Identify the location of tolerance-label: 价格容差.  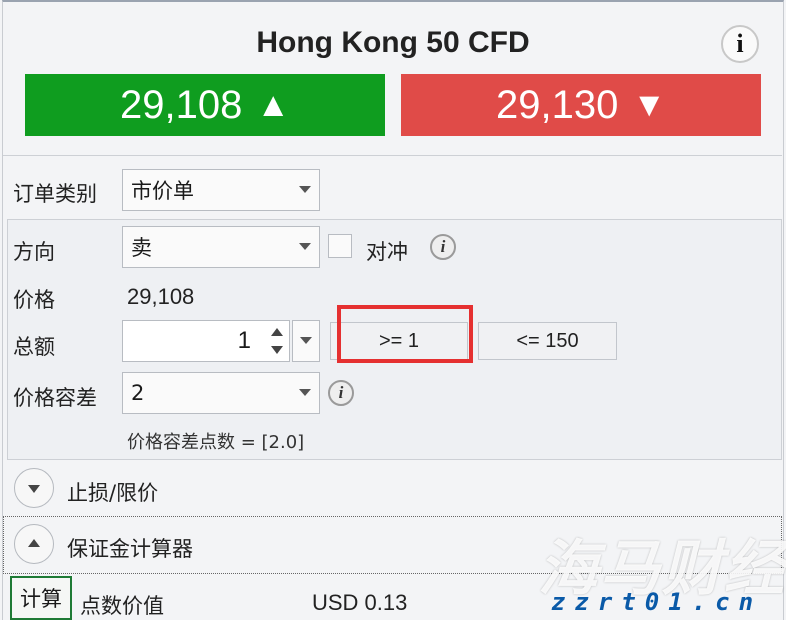
(55, 398).